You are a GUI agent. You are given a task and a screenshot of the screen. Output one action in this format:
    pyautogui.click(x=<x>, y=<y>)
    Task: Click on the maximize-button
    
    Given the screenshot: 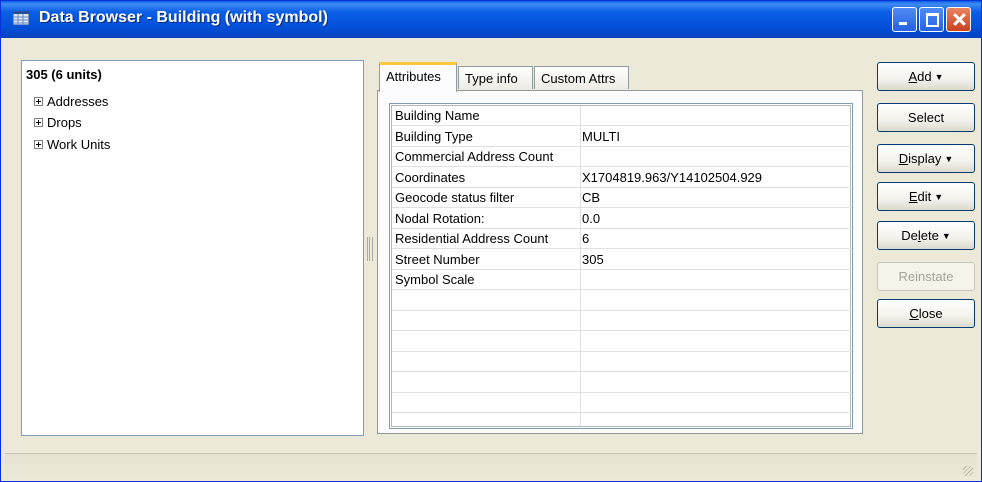 What is the action you would take?
    pyautogui.click(x=931, y=19)
    